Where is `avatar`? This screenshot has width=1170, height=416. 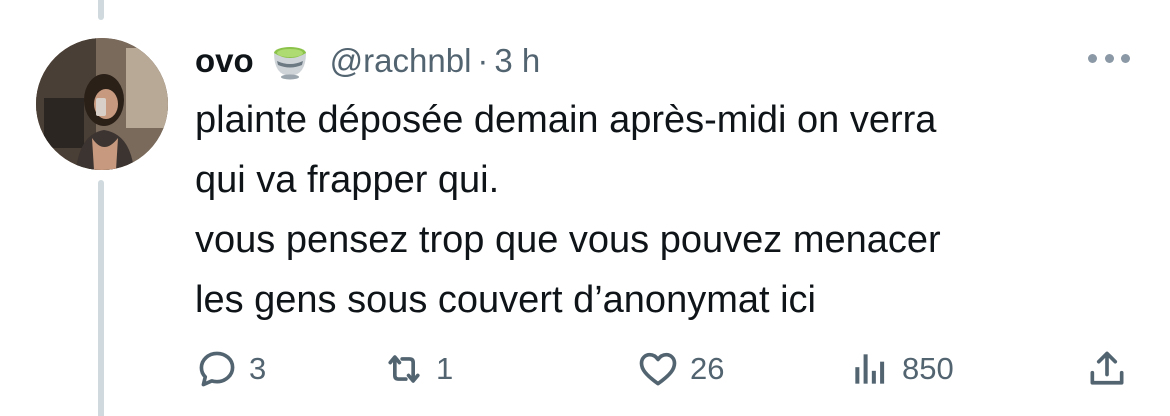
avatar is located at coordinates (102, 104).